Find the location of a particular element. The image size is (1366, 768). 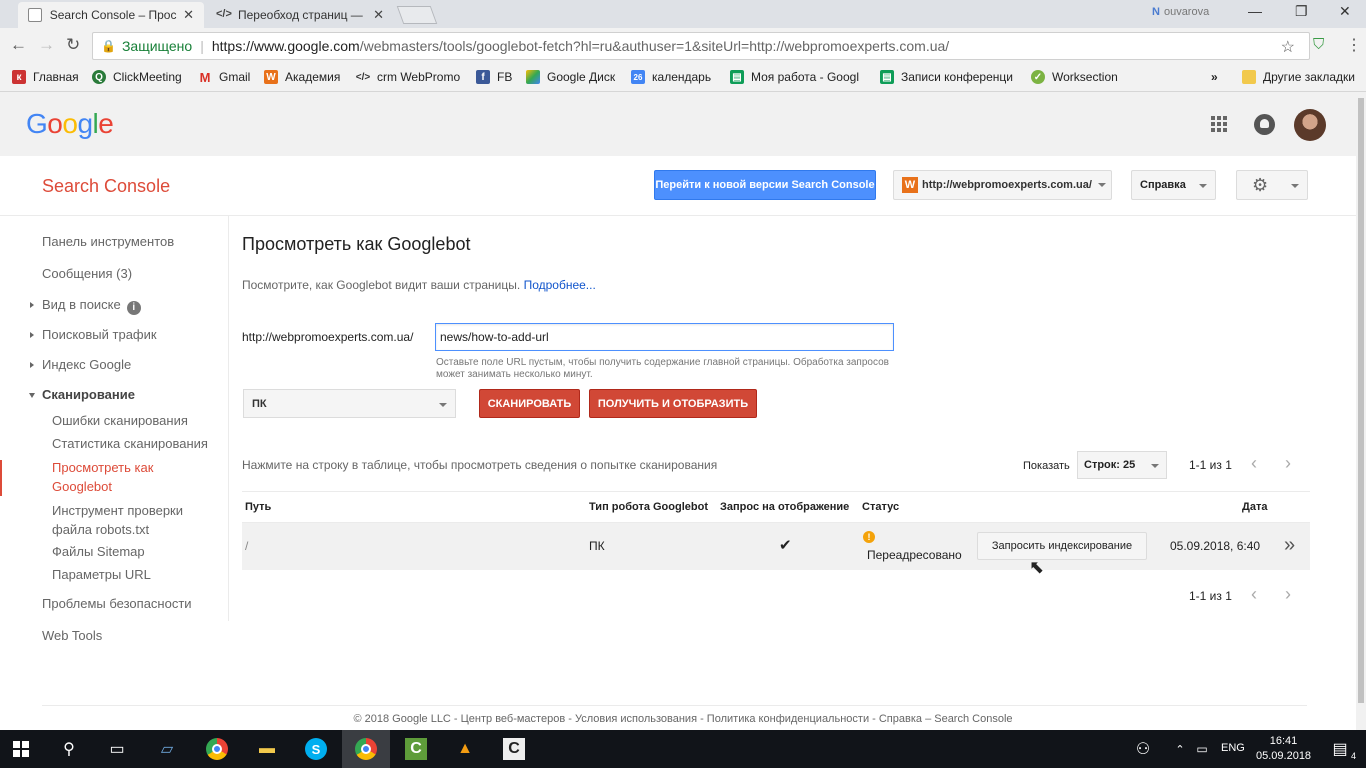

minimize-icon: — is located at coordinates (1255, 11).